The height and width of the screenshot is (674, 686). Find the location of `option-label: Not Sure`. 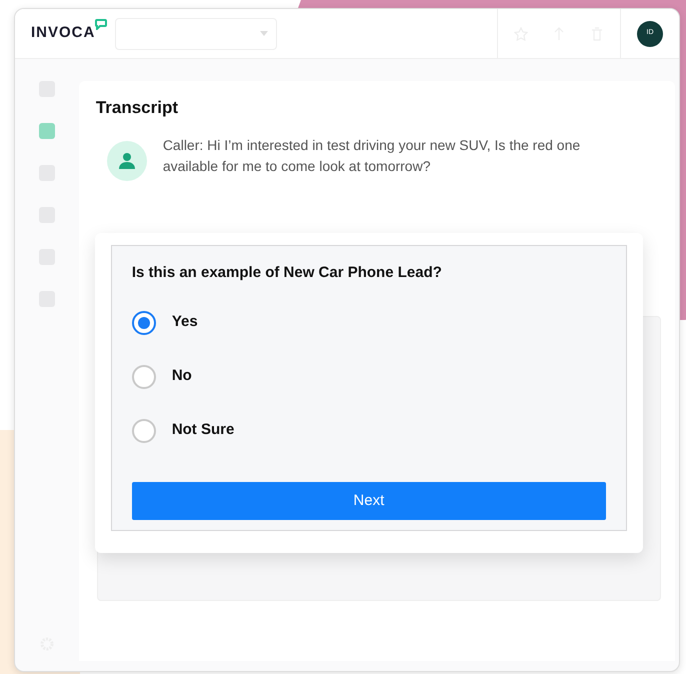

option-label: Not Sure is located at coordinates (203, 430).